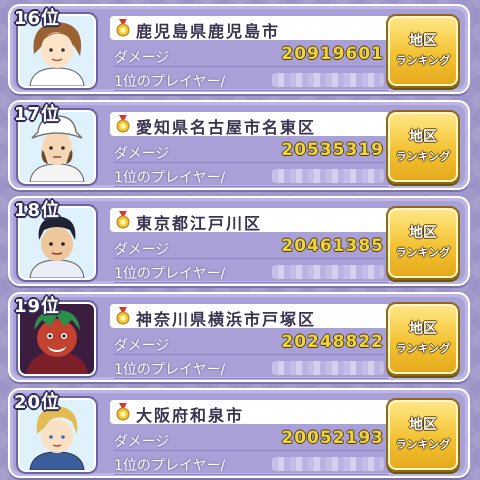 This screenshot has width=480, height=480. Describe the element at coordinates (37, 306) in the screenshot. I see `rank-label: 19位` at that location.